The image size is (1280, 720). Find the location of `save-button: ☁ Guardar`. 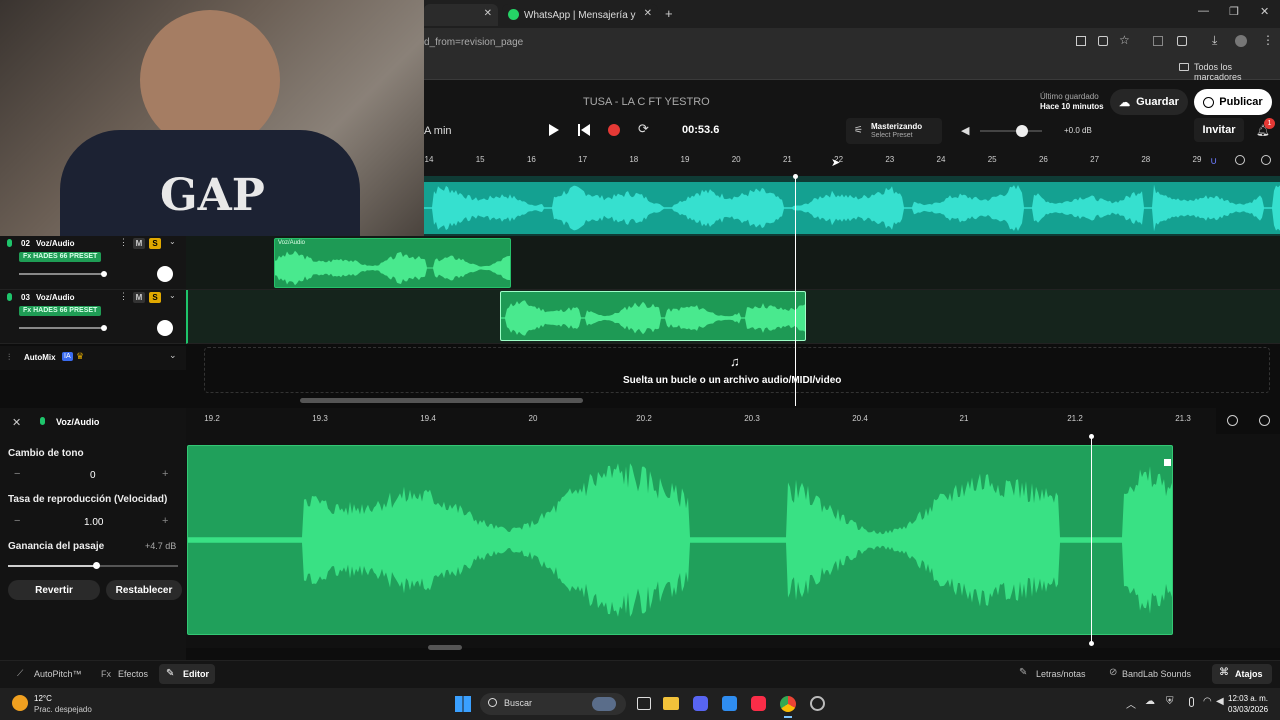

save-button: ☁ Guardar is located at coordinates (1149, 102).